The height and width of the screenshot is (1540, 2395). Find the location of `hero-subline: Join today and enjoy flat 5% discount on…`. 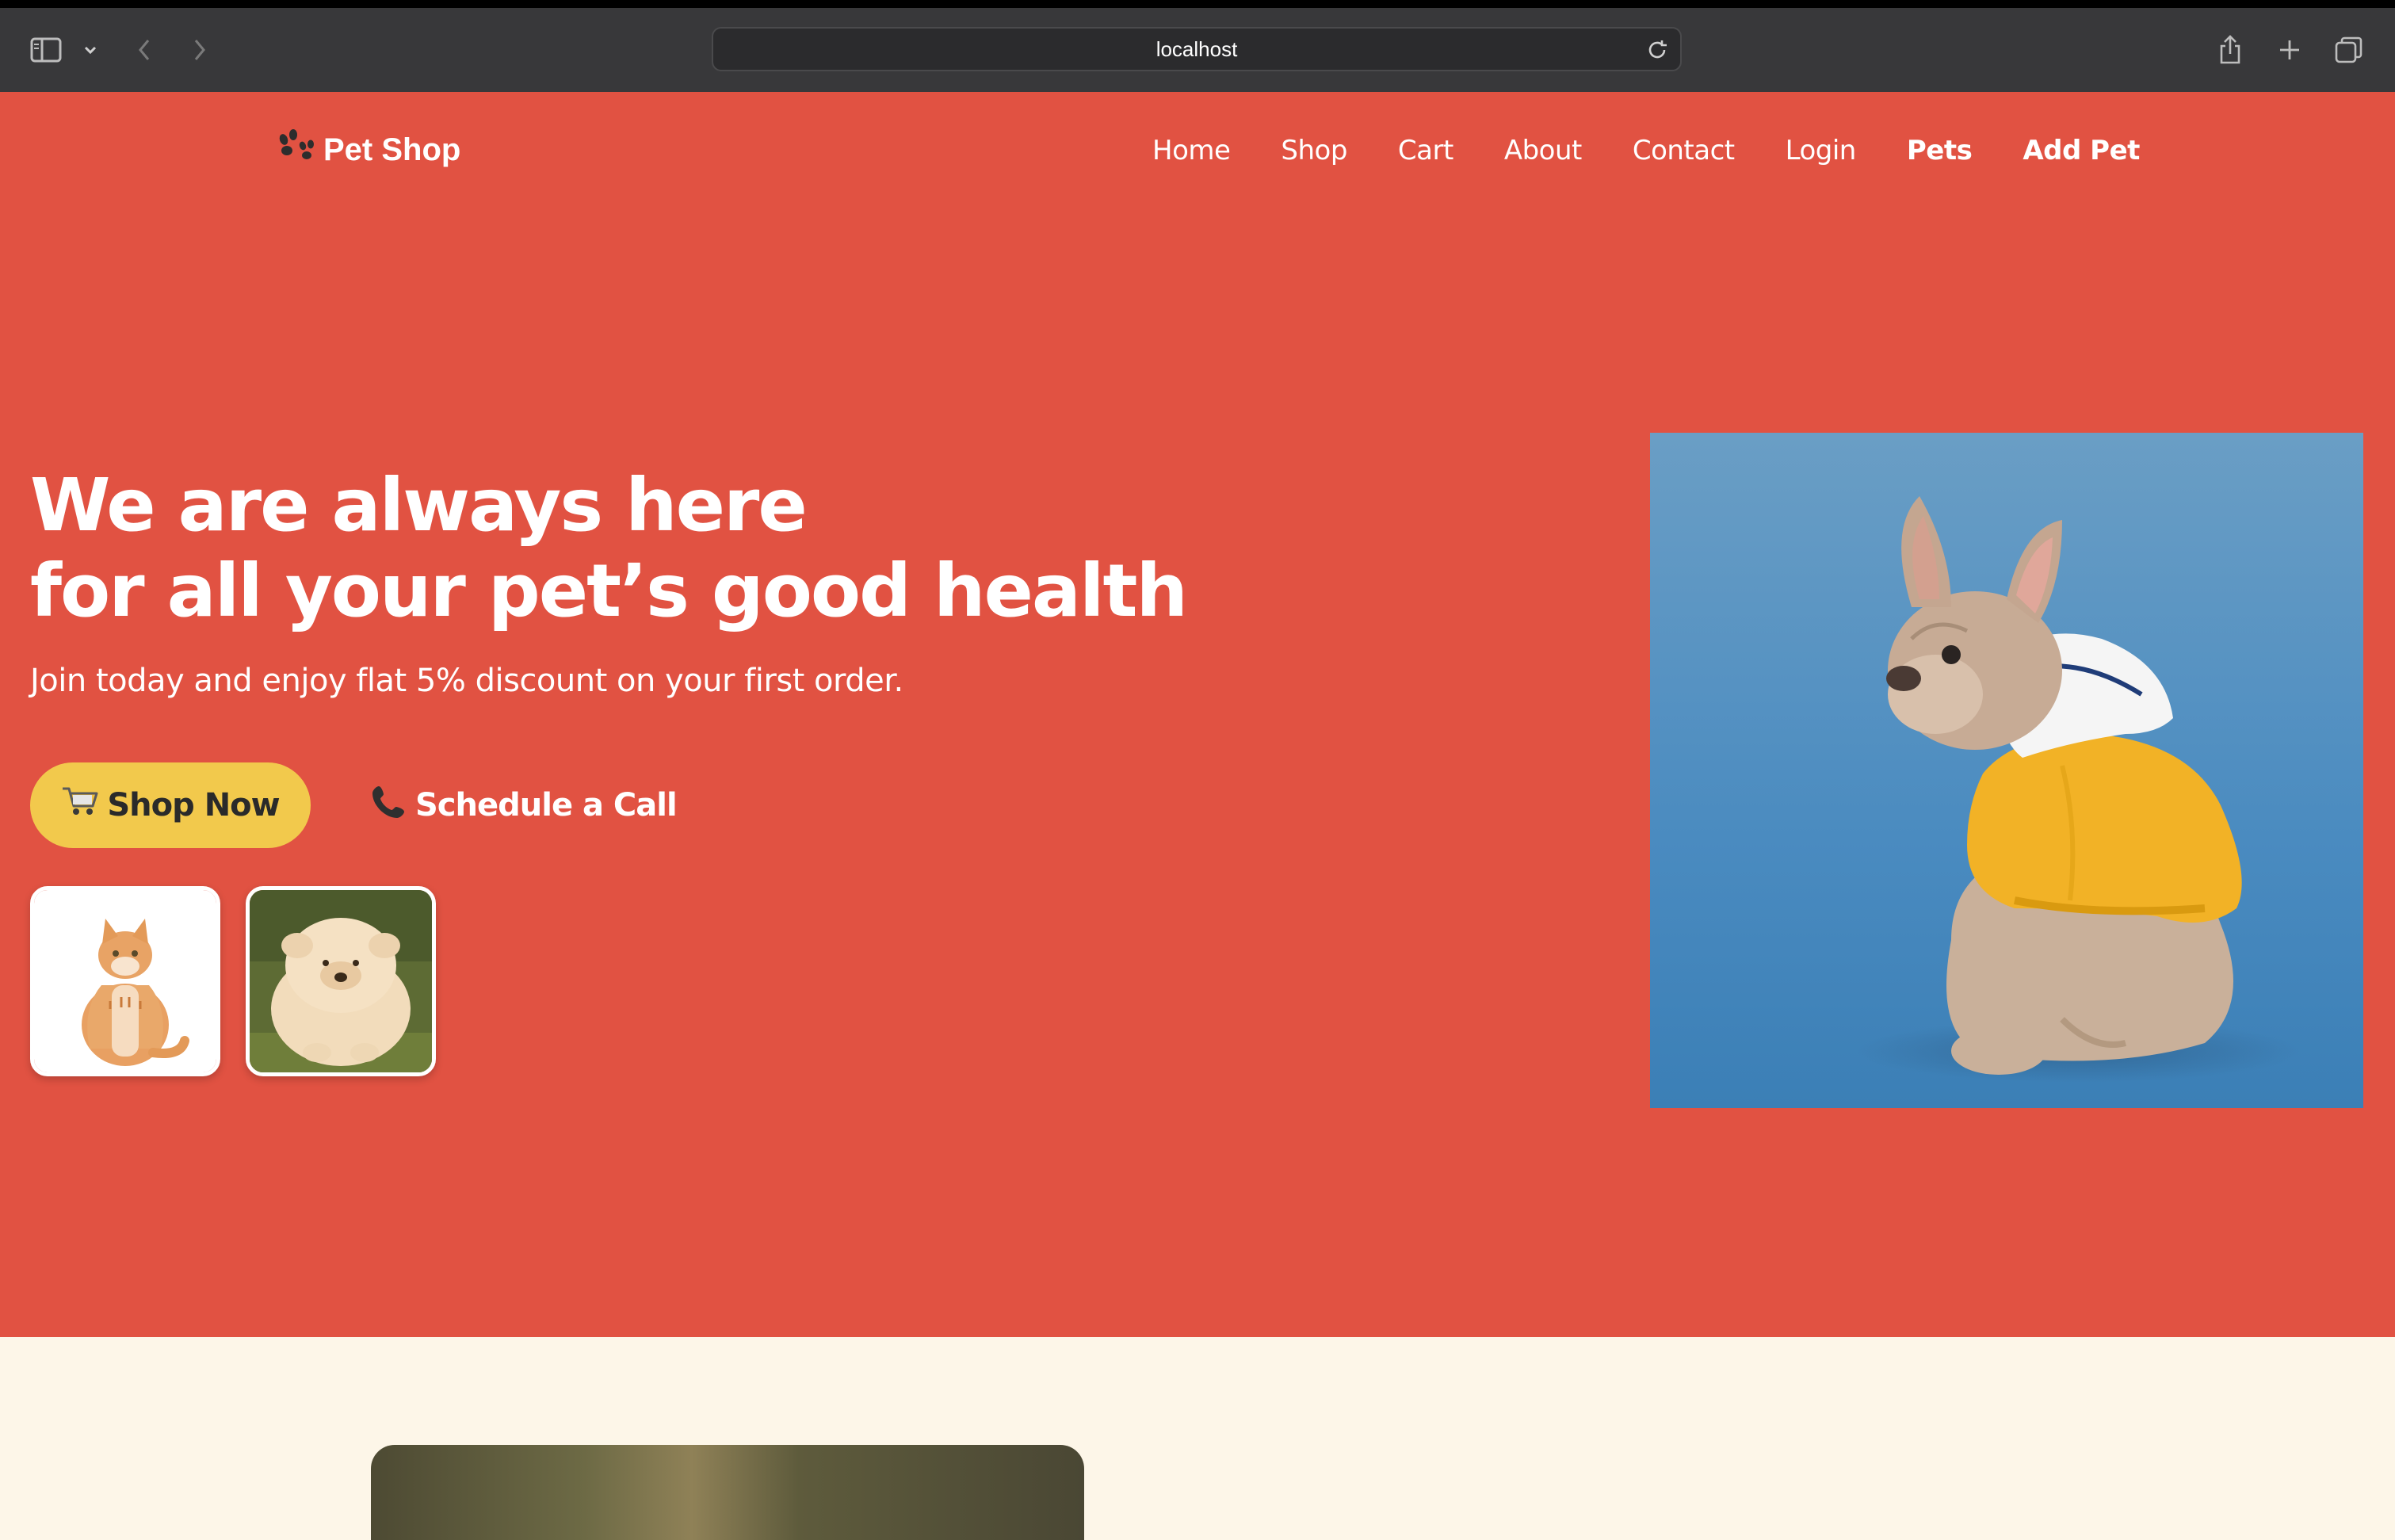

hero-subline: Join today and enjoy flat 5% discount on… is located at coordinates (466, 681).